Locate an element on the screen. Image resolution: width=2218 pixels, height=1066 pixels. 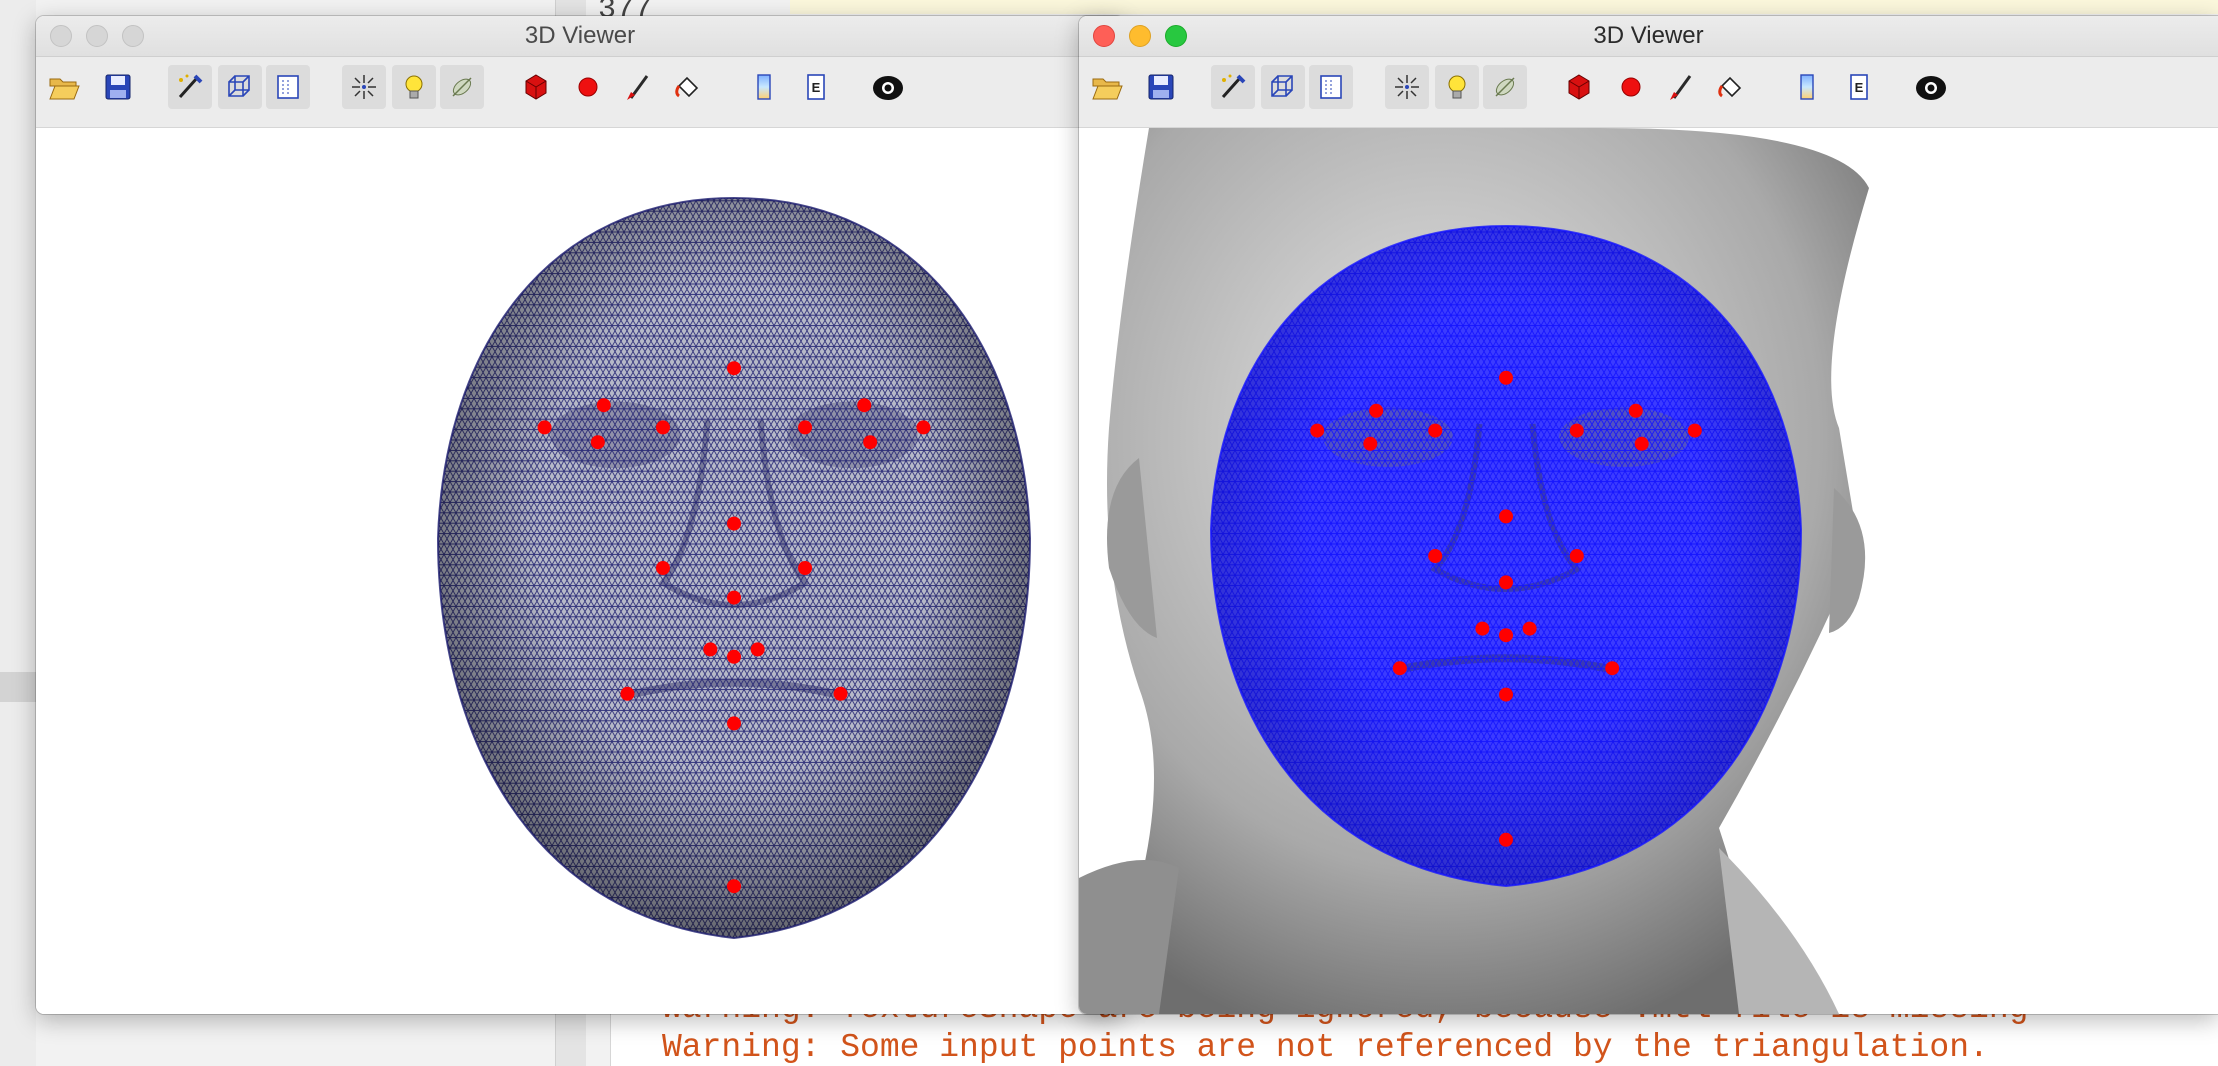
background-tab is located at coordinates (18, 687).